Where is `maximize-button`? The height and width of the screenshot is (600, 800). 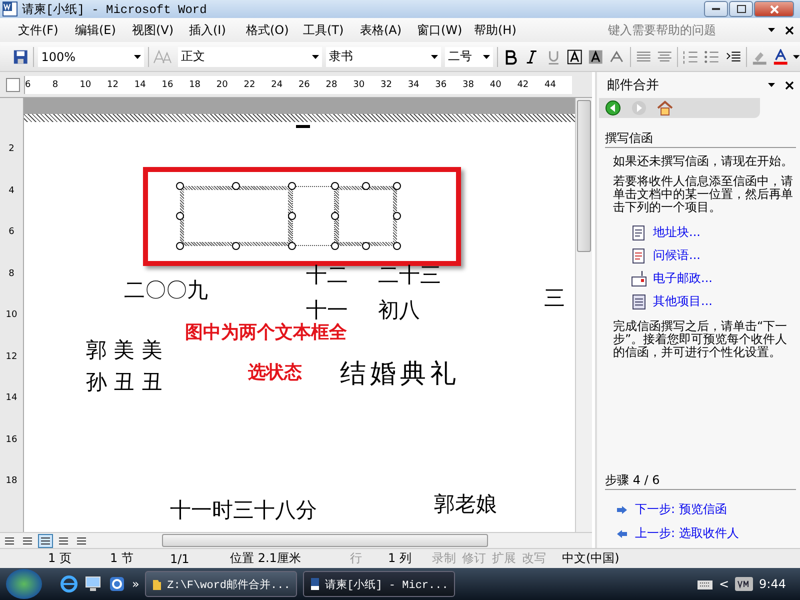 maximize-button is located at coordinates (741, 9).